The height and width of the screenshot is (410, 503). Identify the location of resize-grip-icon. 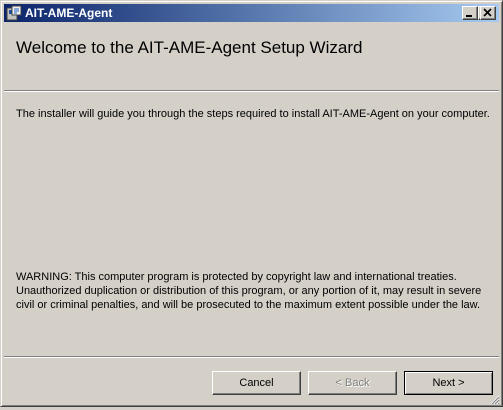
(494, 398).